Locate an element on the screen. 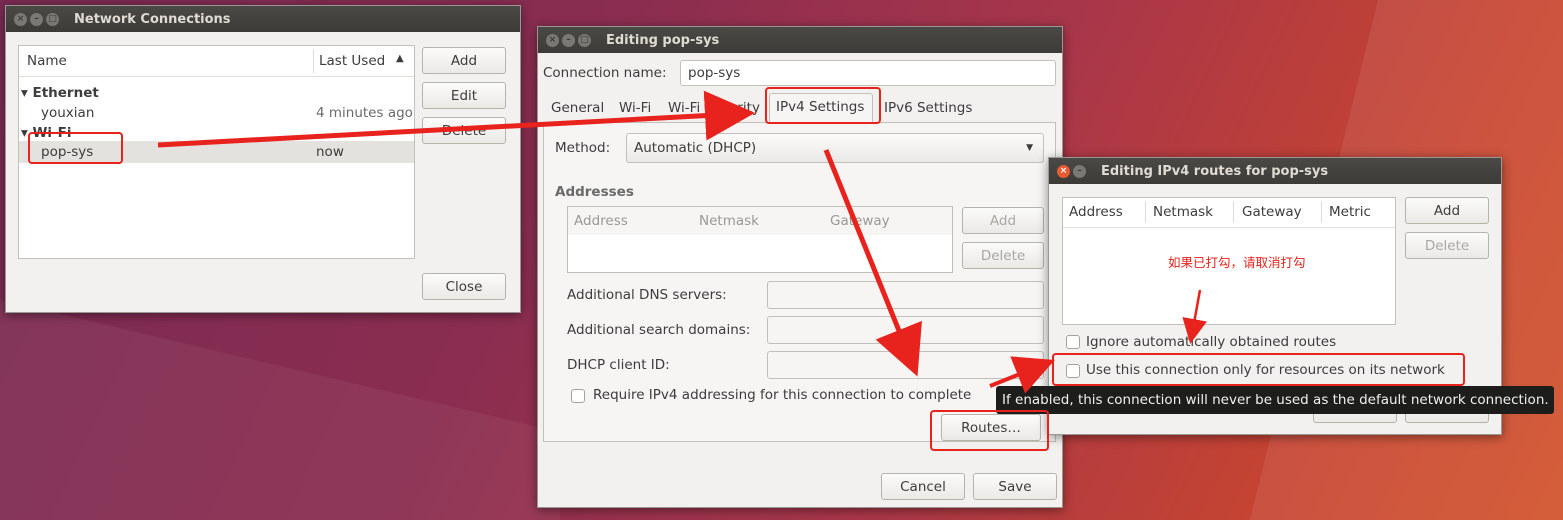 The width and height of the screenshot is (1563, 520). arrow-to-routes-button is located at coordinates (872, 263).